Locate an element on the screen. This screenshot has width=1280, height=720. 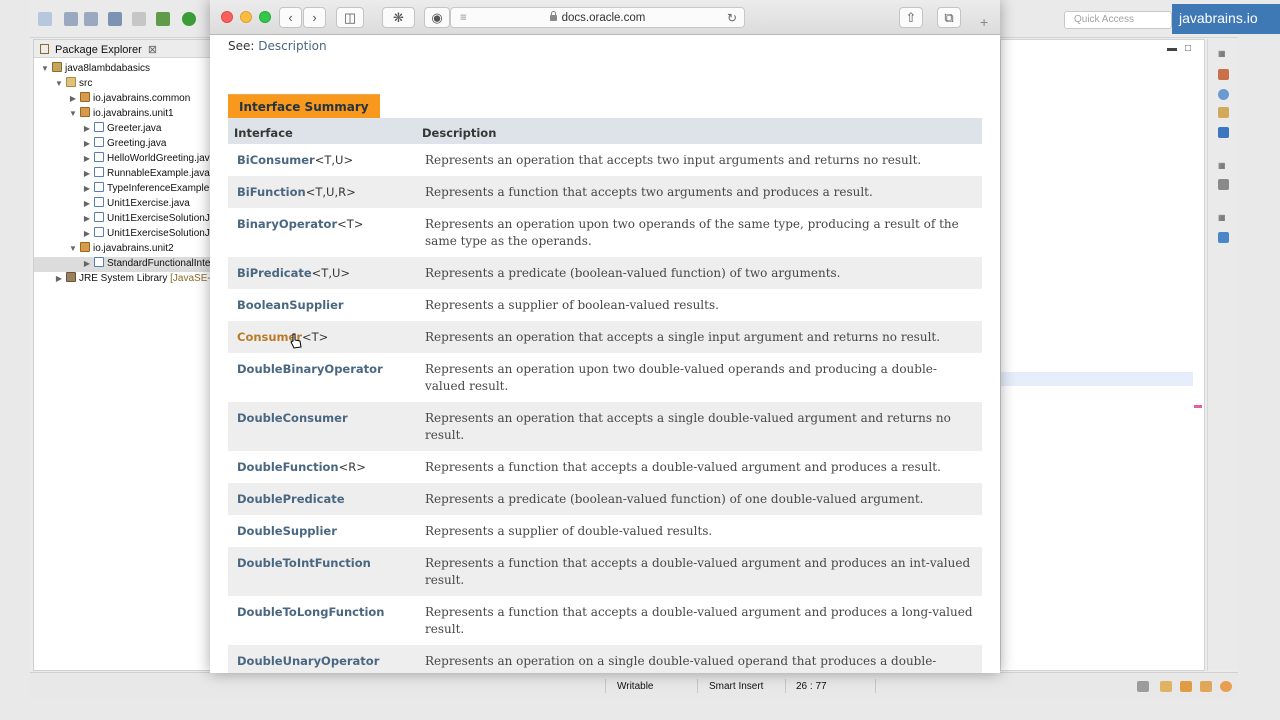
close-window-button is located at coordinates (227, 17).